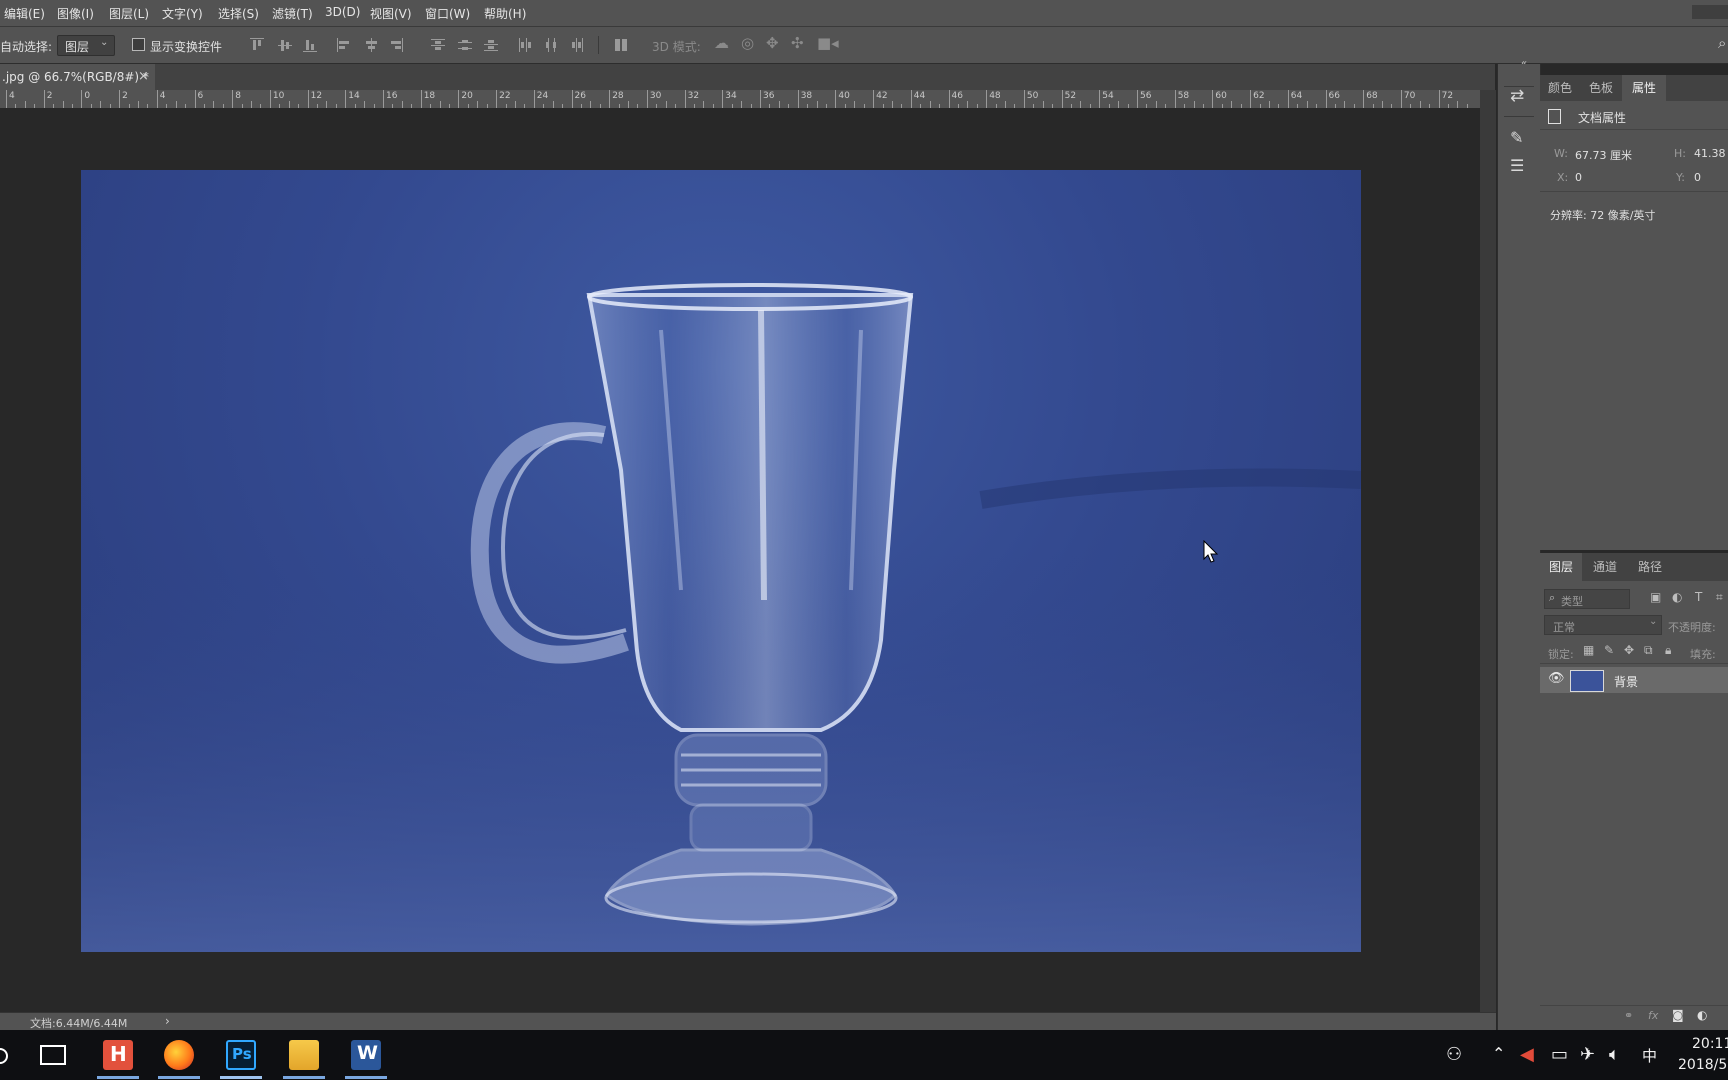  I want to click on menu-help: 帮助(H), so click(505, 13).